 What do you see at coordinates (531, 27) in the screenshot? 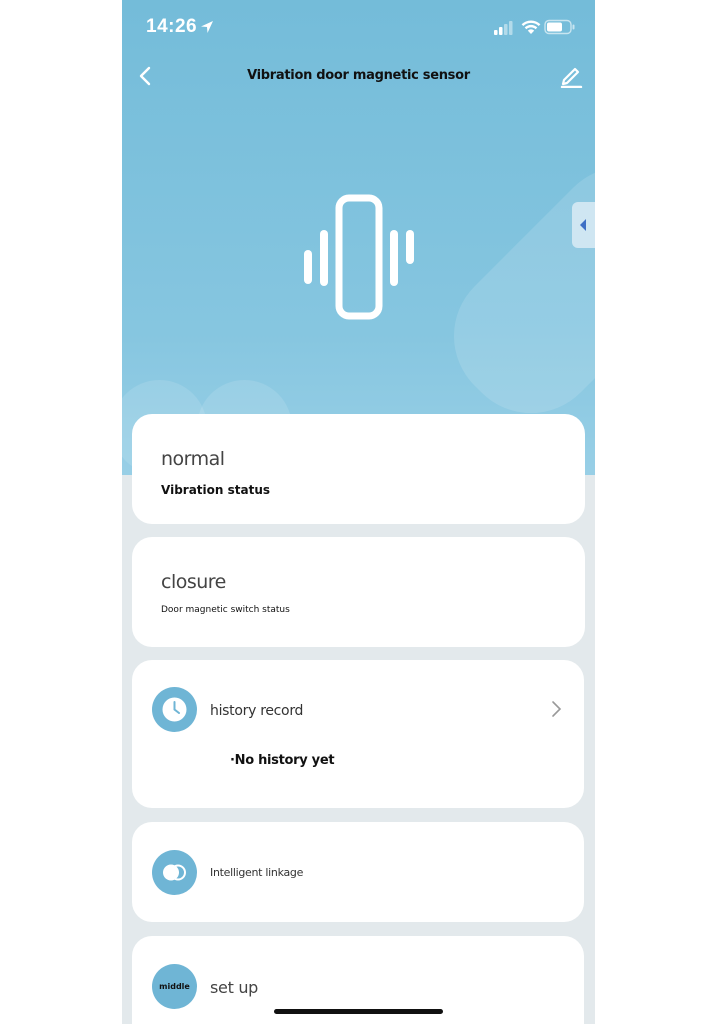
I see `wifi-icon` at bounding box center [531, 27].